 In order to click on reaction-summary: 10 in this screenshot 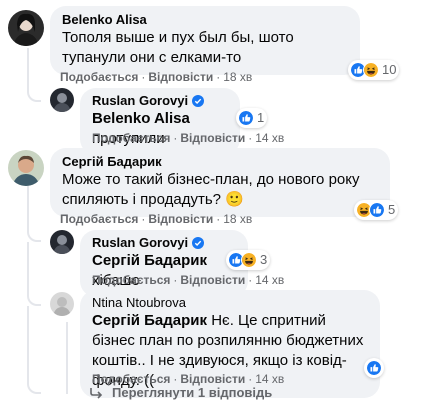, I will do `click(374, 70)`.